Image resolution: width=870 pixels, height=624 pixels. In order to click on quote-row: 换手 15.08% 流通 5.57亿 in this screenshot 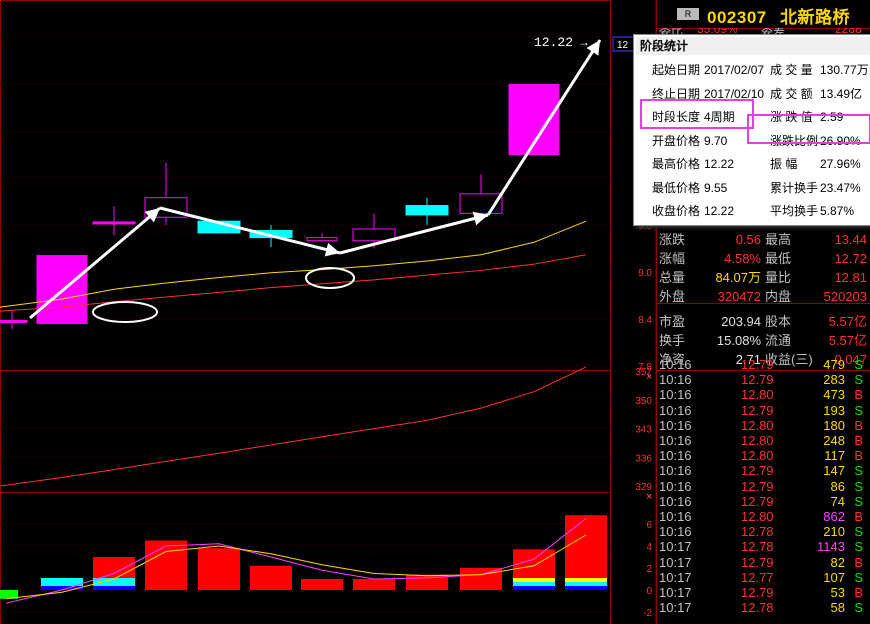, I will do `click(763, 341)`.